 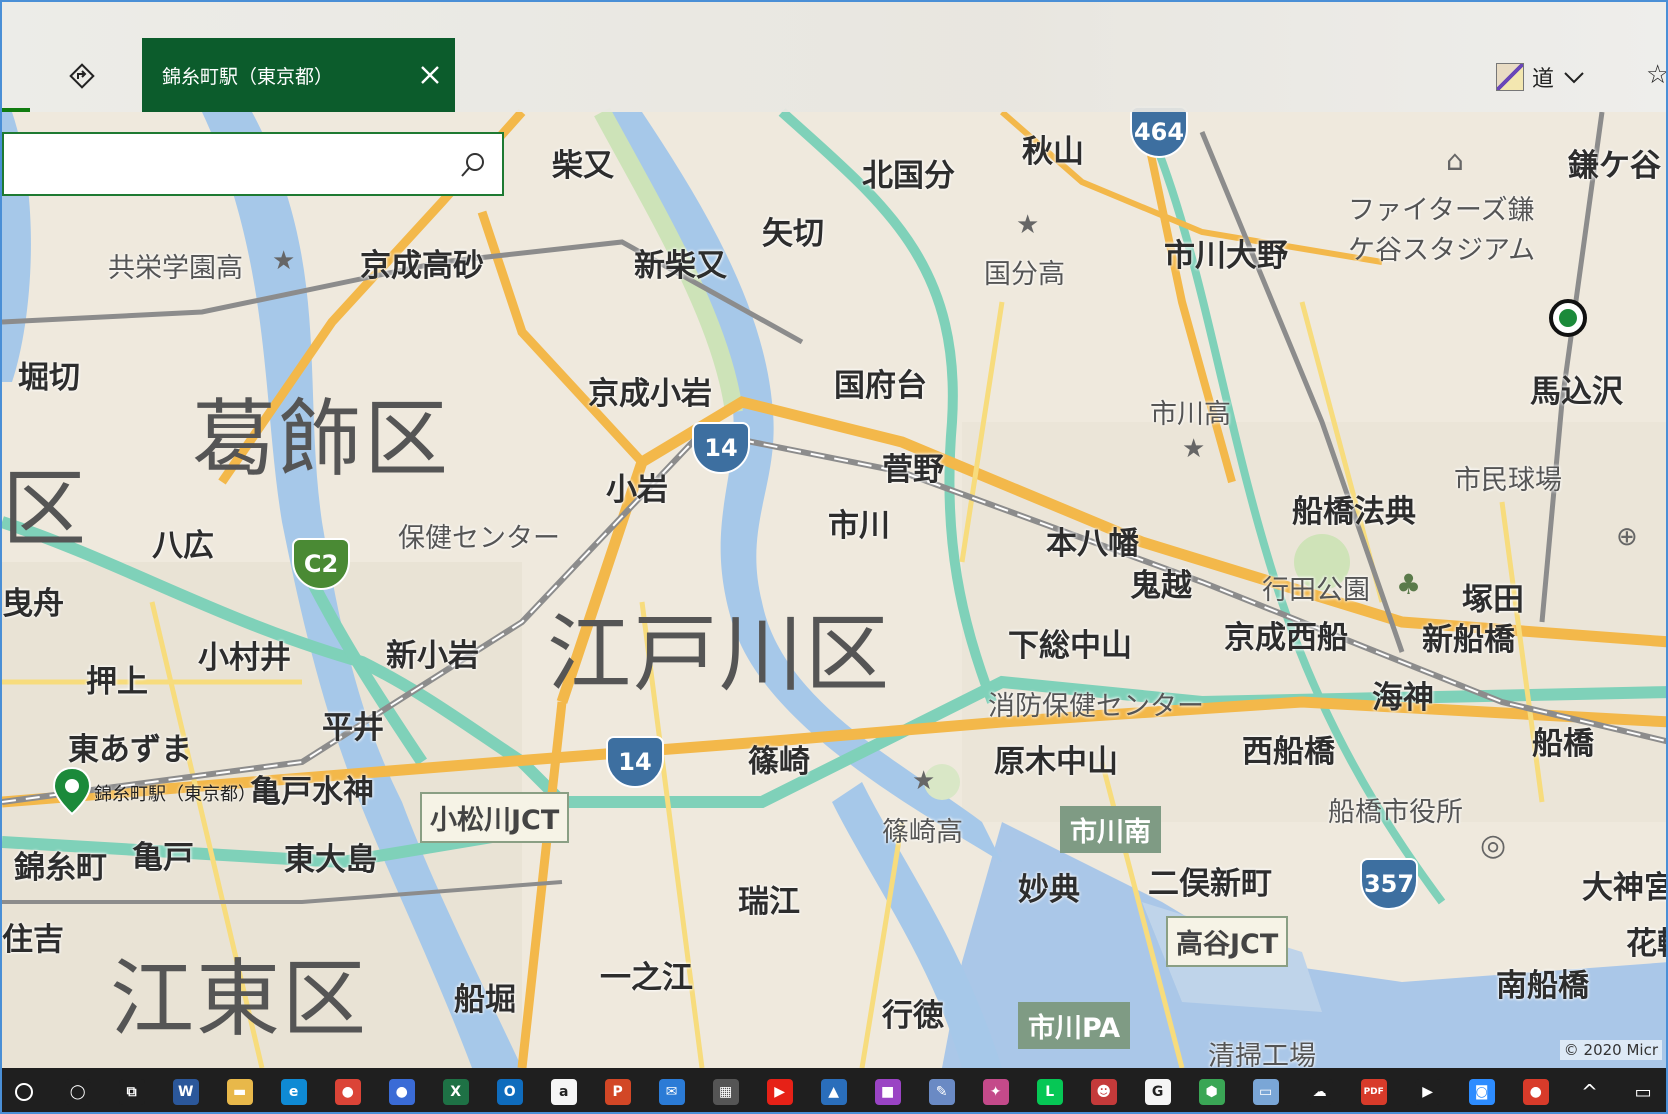 I want to click on station-label: 八広, so click(x=183, y=542).